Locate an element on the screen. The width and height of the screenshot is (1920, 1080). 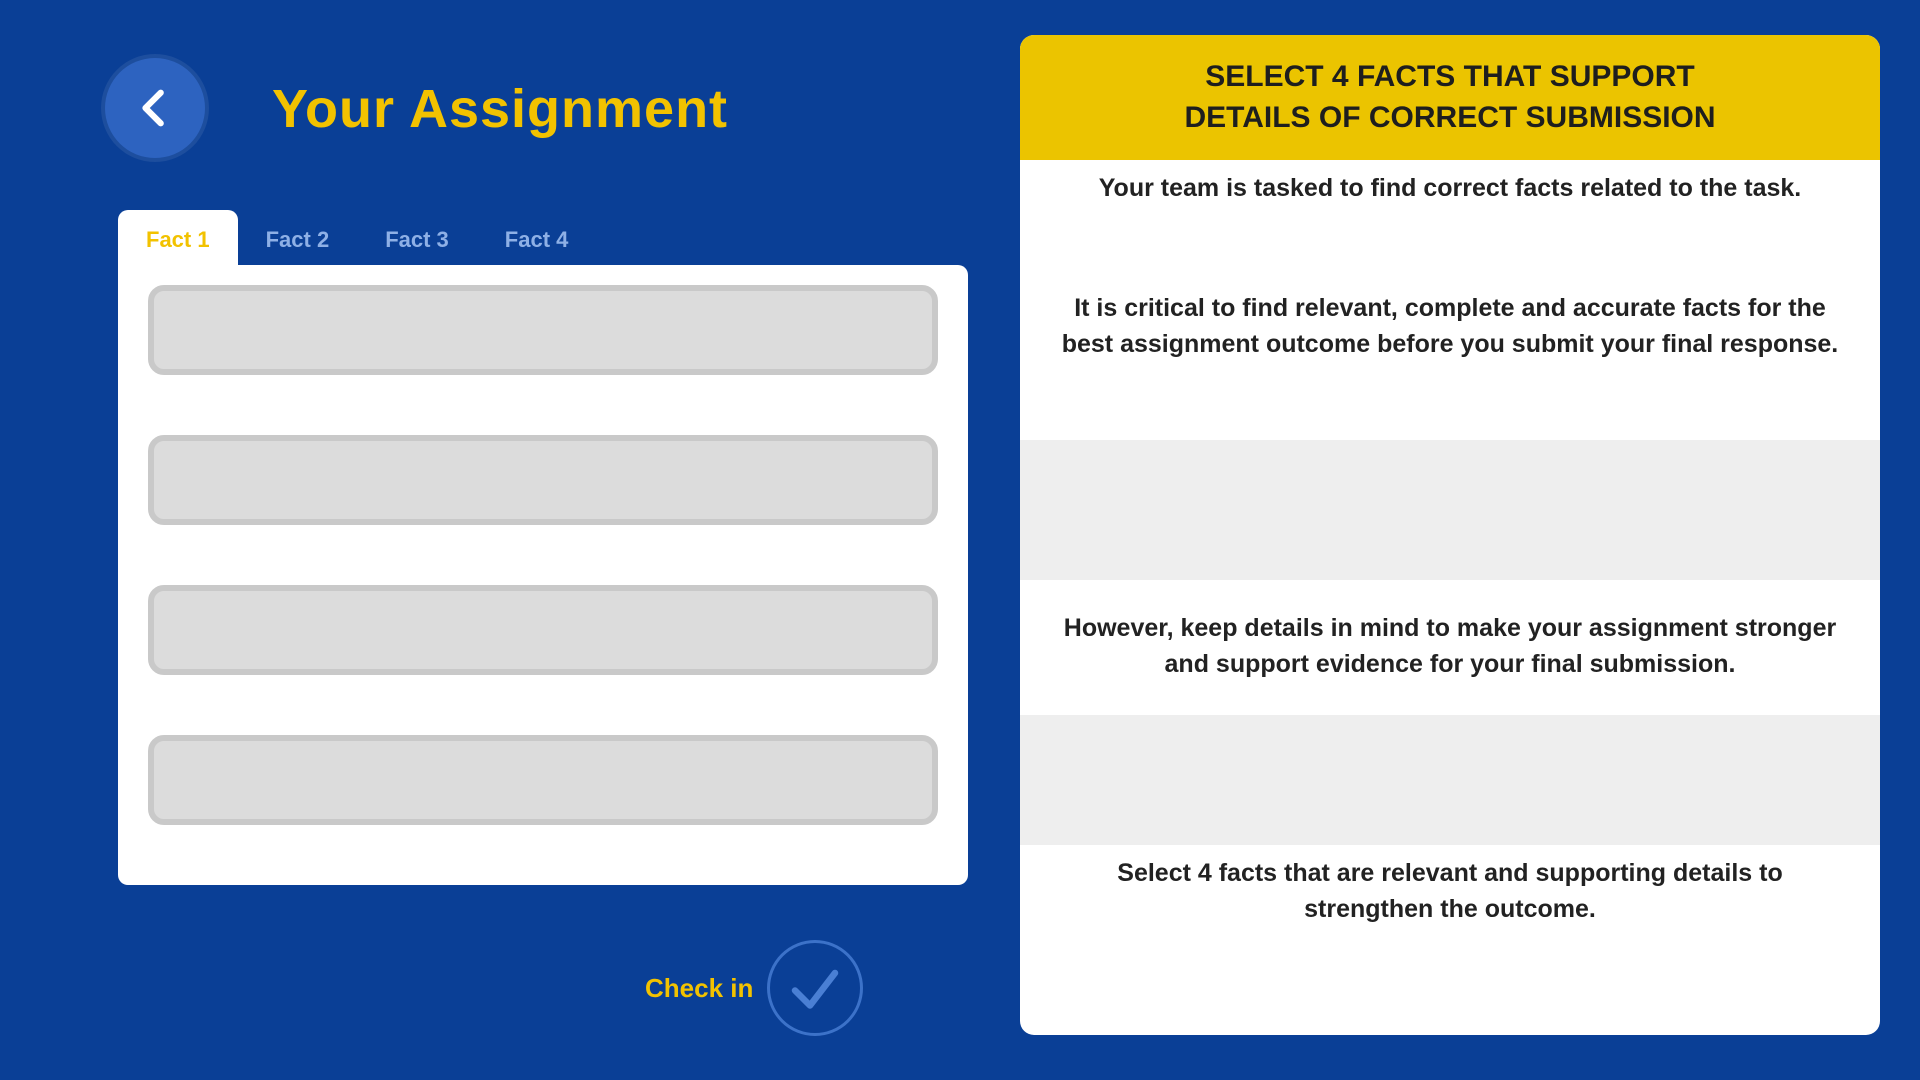
check-in-button: Check in is located at coordinates (754, 988).